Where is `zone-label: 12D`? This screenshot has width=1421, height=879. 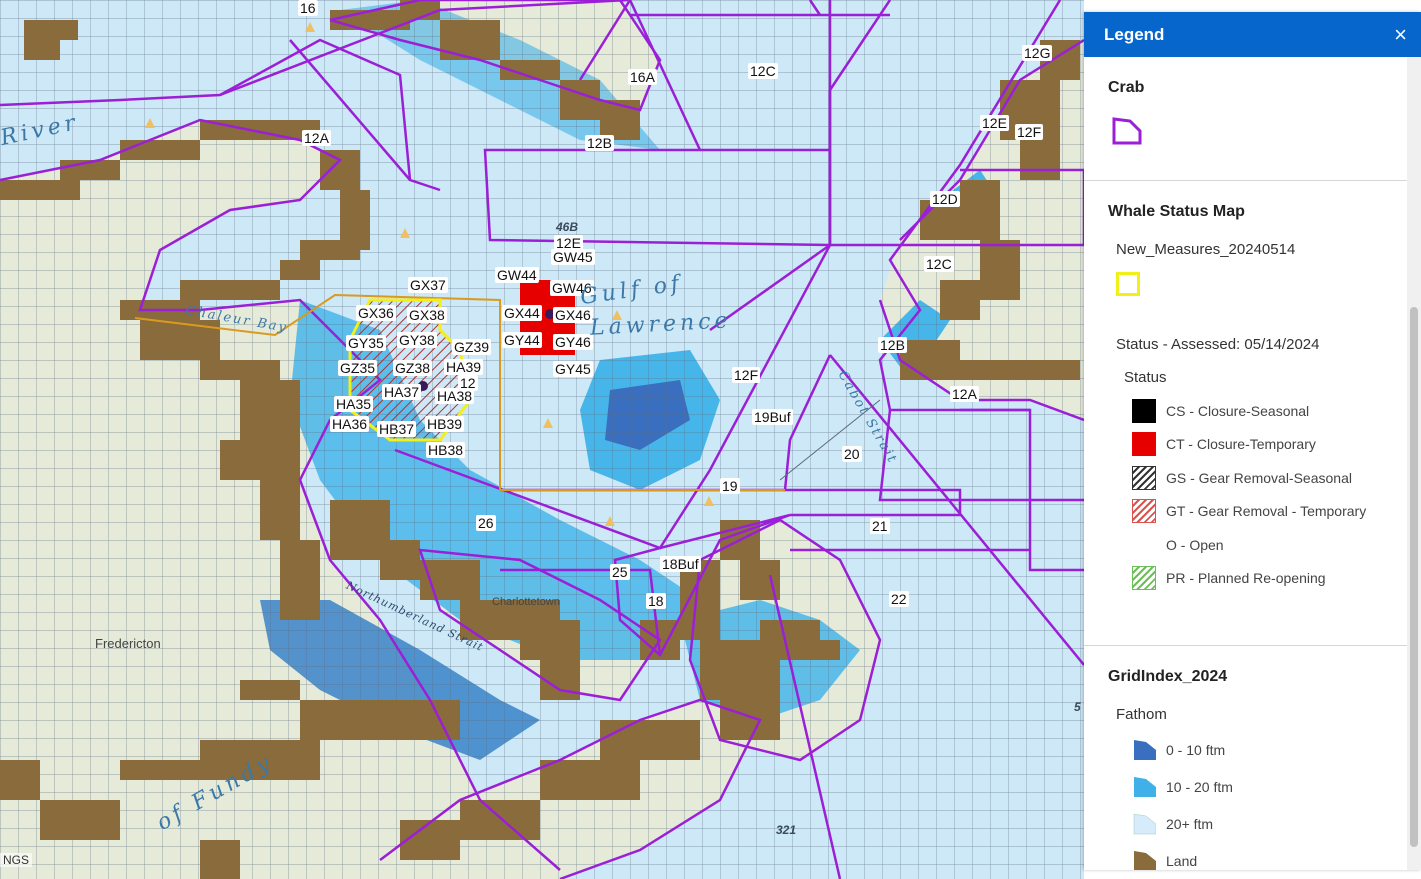
zone-label: 12D is located at coordinates (945, 199).